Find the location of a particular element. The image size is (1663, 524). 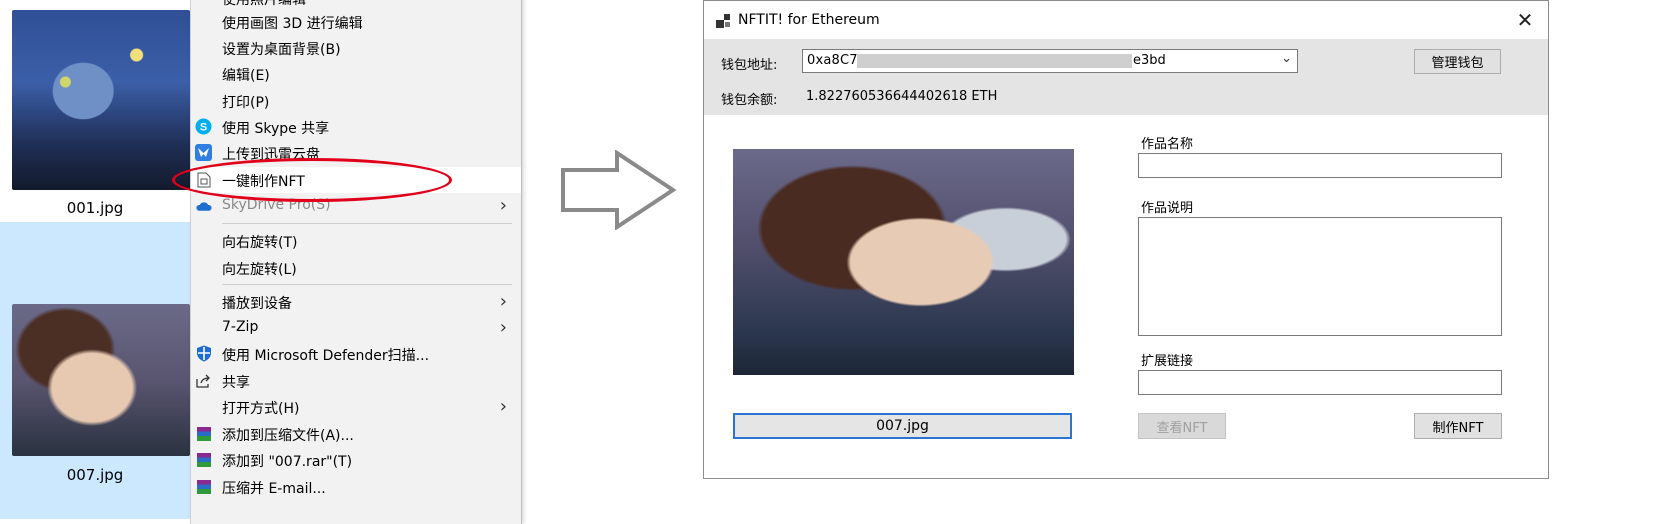

menu-item-print: 打印(P) is located at coordinates (356, 101).